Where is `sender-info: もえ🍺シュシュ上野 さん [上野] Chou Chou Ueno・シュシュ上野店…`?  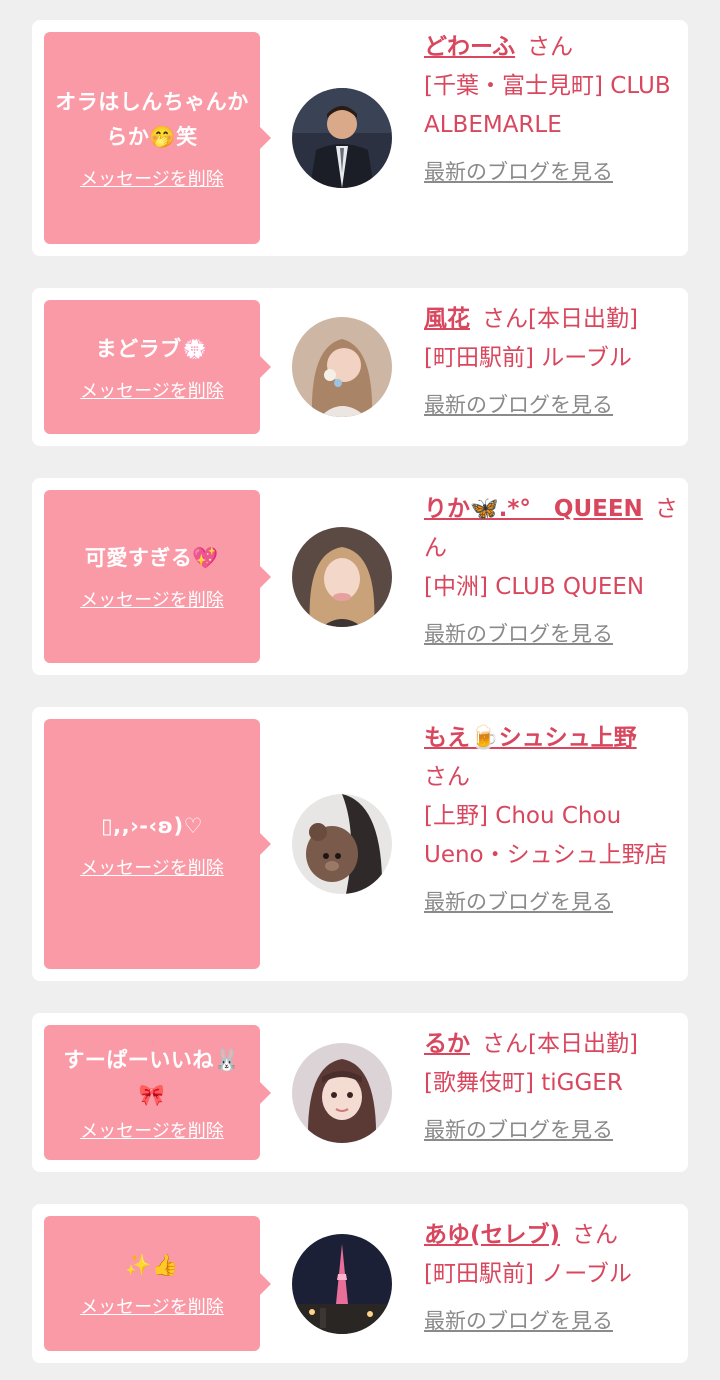 sender-info: もえ🍺シュシュ上野 さん [上野] Chou Chou Ueno・シュシュ上野店… is located at coordinates (552, 820).